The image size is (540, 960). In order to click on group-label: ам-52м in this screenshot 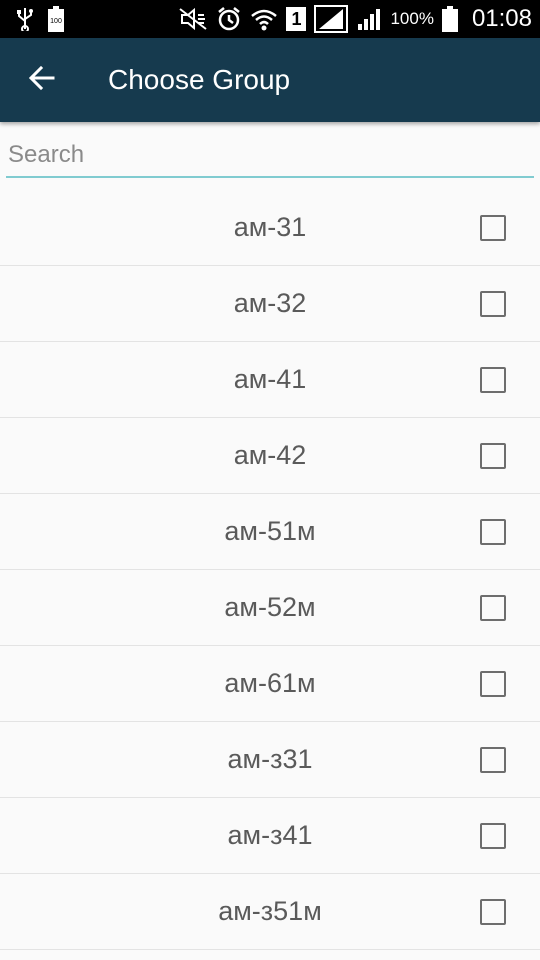, I will do `click(270, 607)`.